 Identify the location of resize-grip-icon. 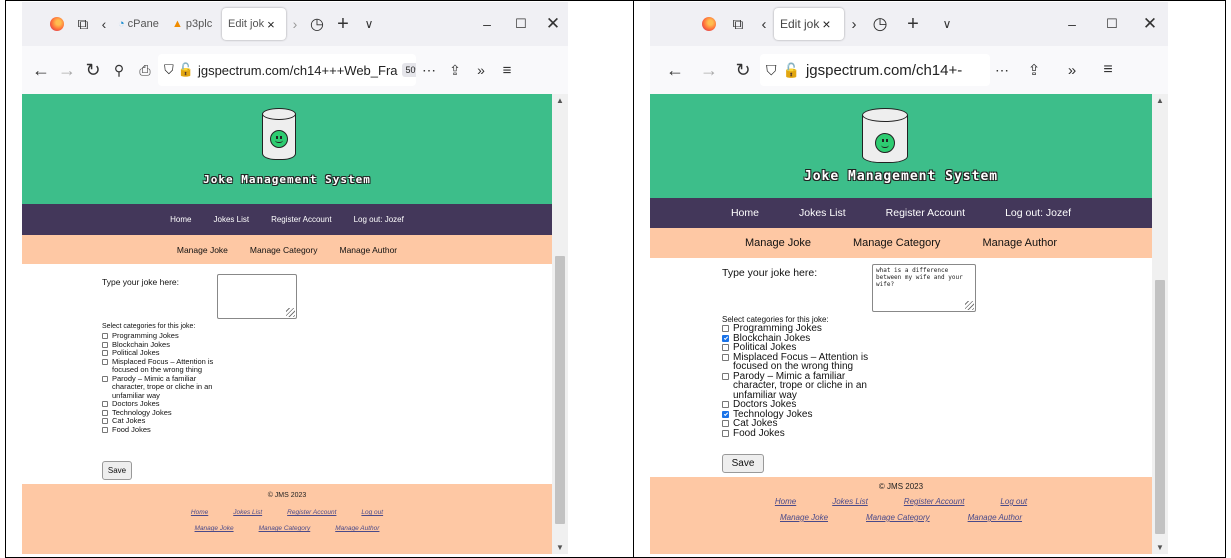
(969, 305).